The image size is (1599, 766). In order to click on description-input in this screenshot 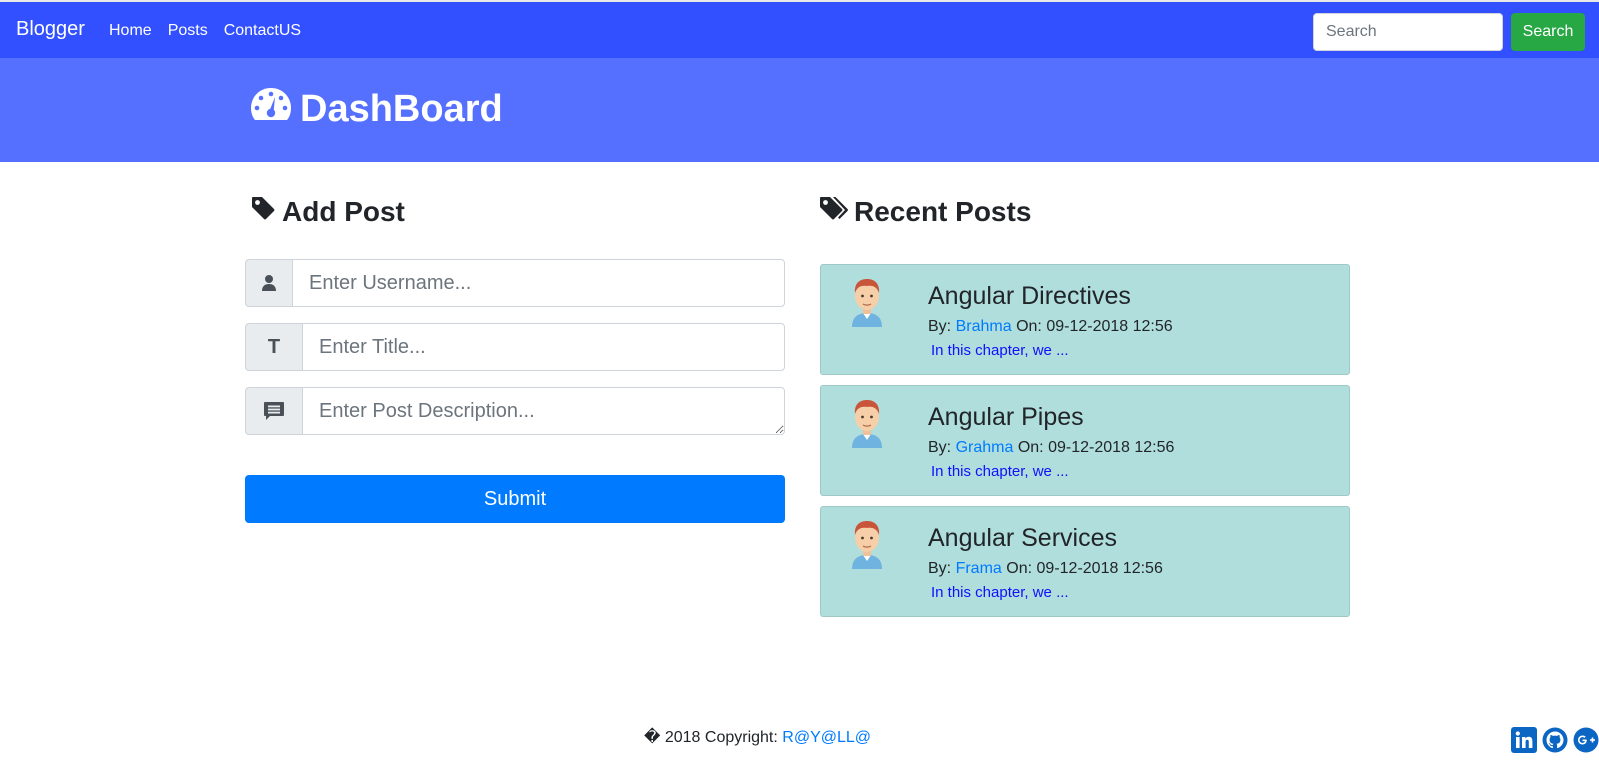, I will do `click(543, 411)`.